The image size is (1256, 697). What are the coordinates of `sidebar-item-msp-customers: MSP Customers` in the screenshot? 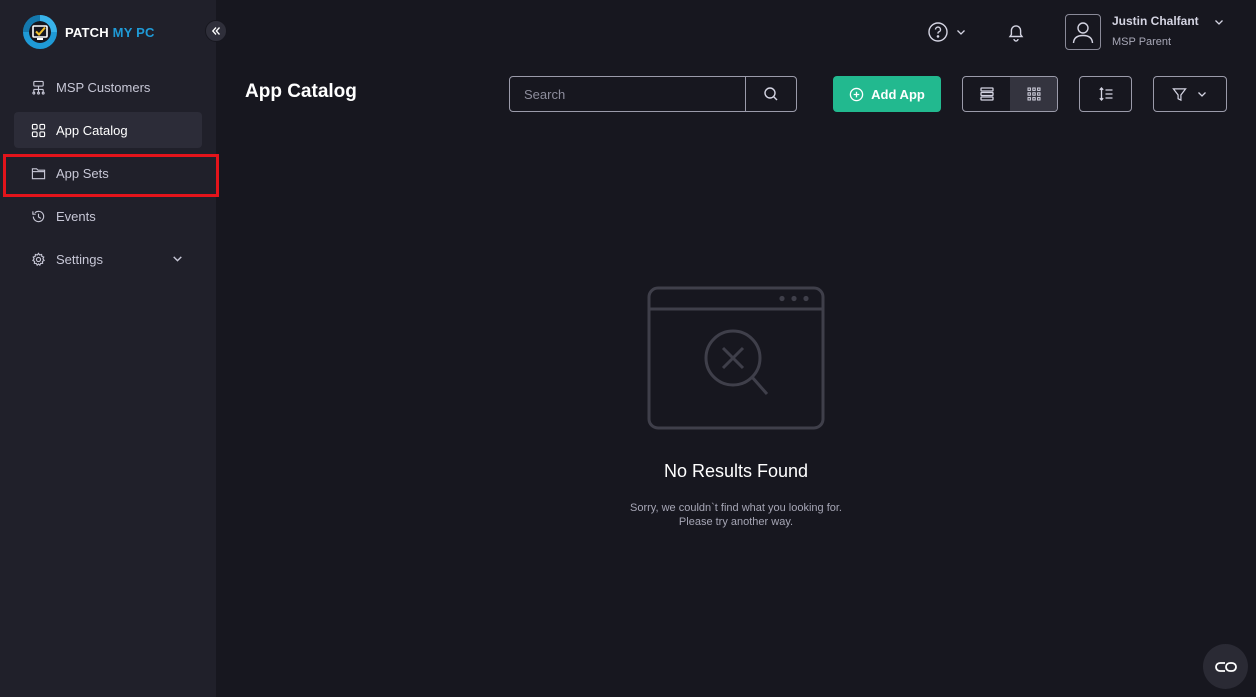 It's located at (108, 87).